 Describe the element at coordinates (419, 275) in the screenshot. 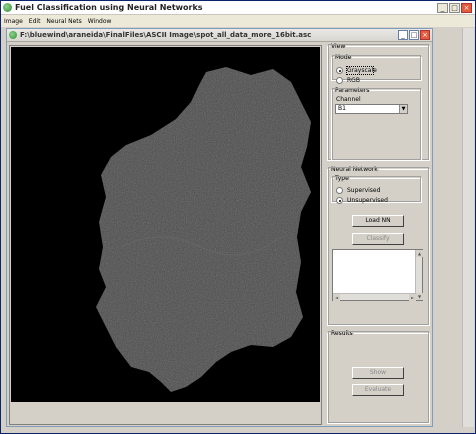

I see `listbox-vertical-scrollbar: ▲ ▼` at that location.